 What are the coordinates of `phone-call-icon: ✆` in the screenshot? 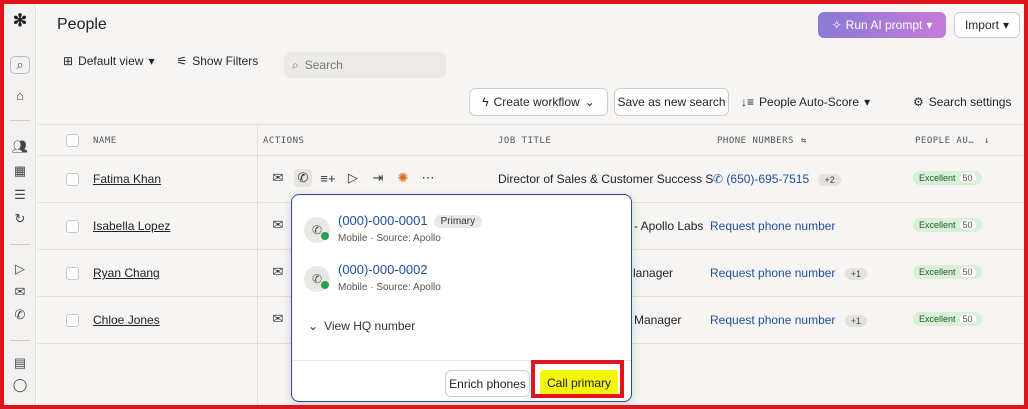 It's located at (317, 279).